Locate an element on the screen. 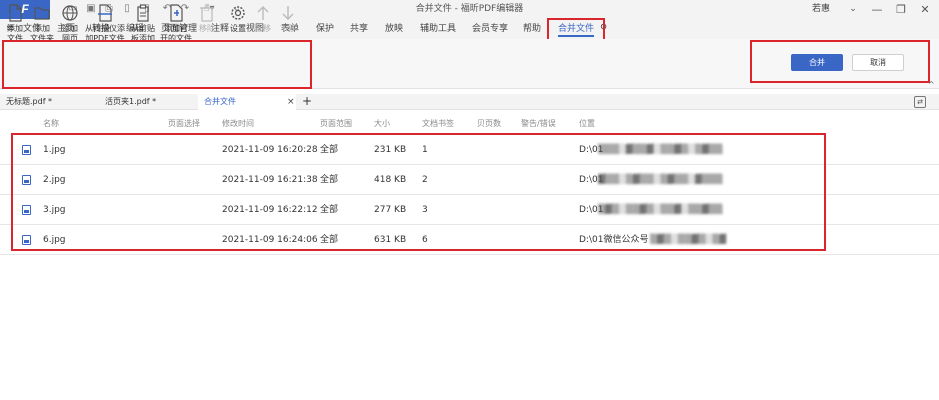 The image size is (939, 400). add-open-files-button: 添加打 开的文件 is located at coordinates (176, 24).